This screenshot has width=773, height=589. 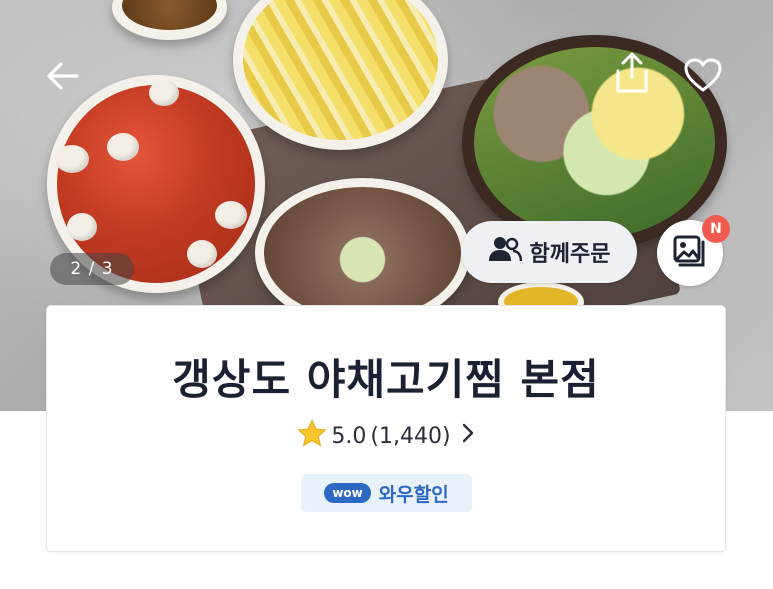 I want to click on gallery-page-indicator: 2 / 3, so click(x=92, y=269).